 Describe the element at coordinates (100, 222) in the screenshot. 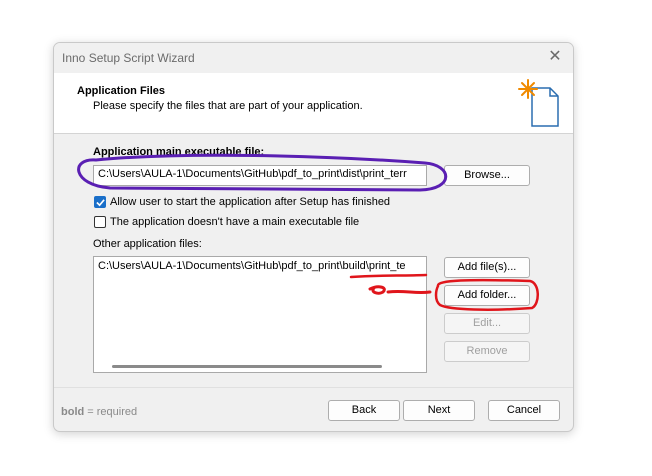

I see `no-main-exe-checkbox` at that location.